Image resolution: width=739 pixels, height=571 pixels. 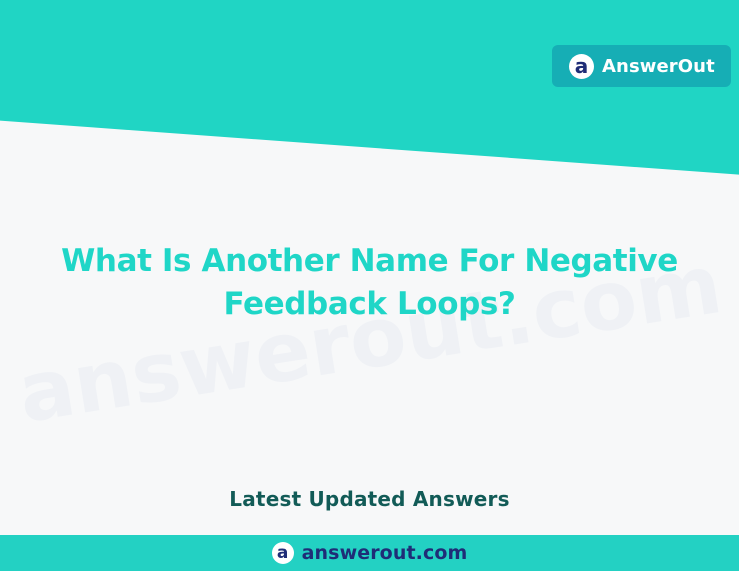 I want to click on answerout-logo-icon: a, so click(x=581, y=66).